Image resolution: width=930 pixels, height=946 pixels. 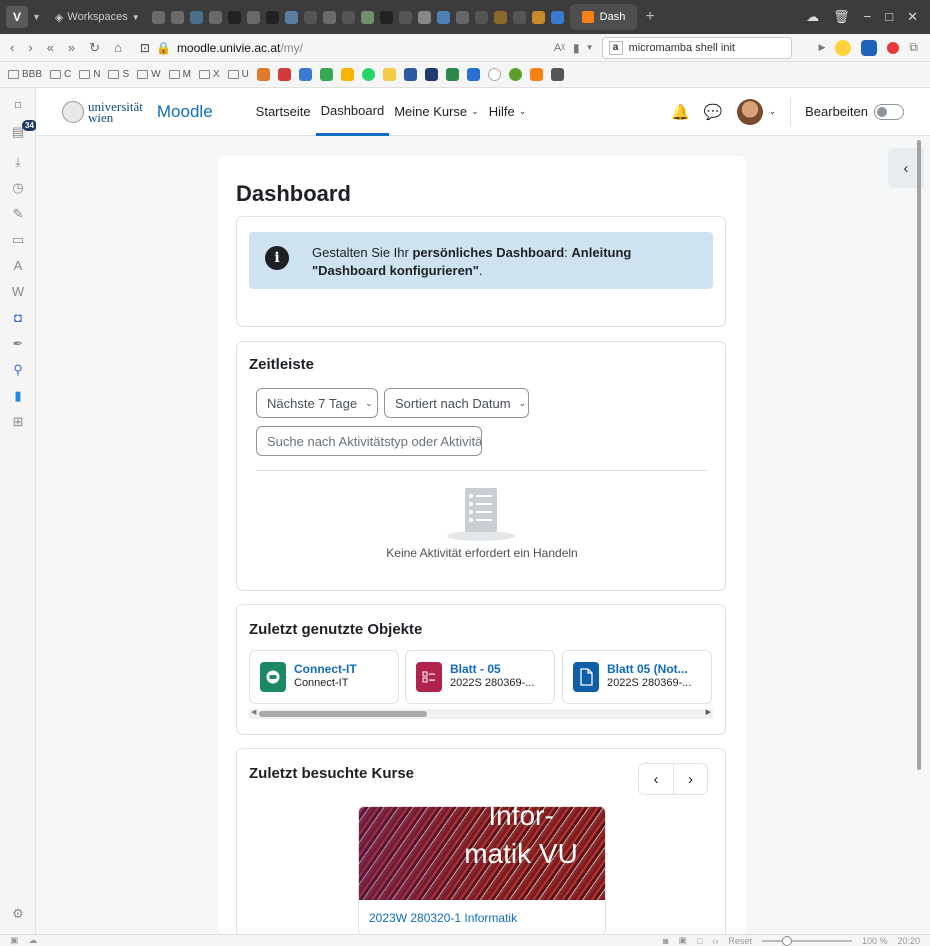 I want to click on trello-icon: ▮, so click(x=18, y=396).